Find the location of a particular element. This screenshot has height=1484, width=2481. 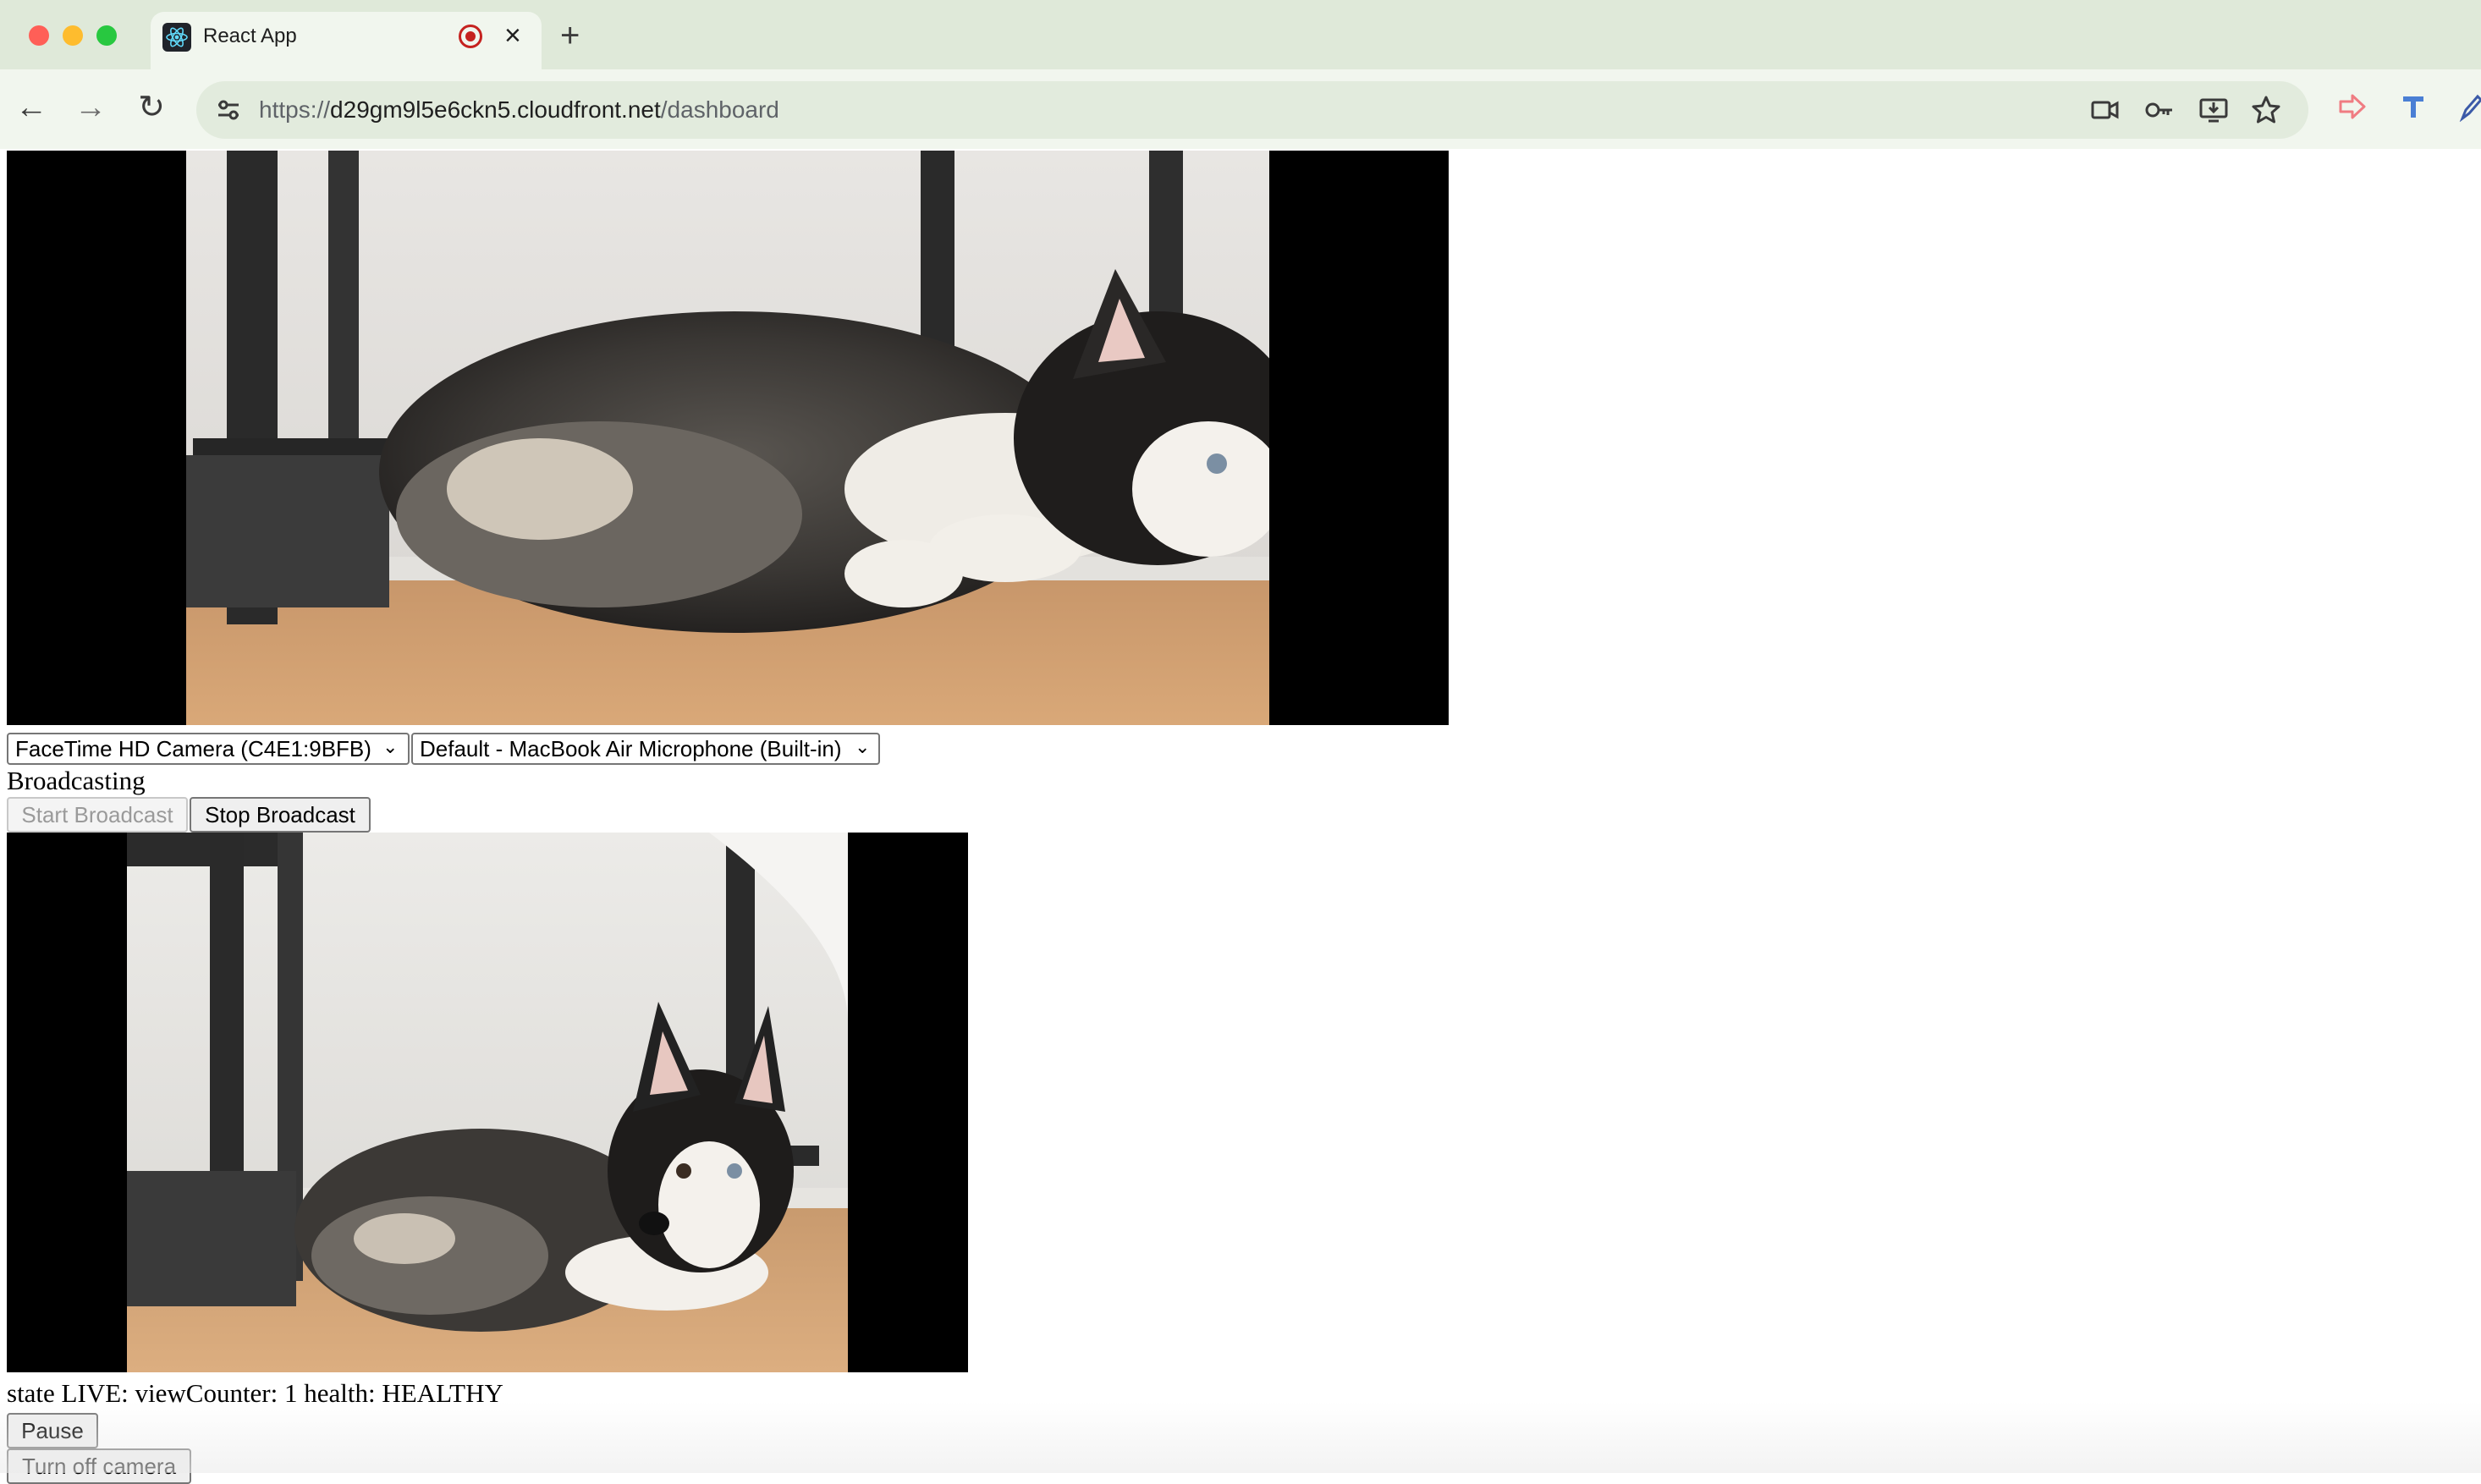

extension-arrow-icon is located at coordinates (2353, 110).